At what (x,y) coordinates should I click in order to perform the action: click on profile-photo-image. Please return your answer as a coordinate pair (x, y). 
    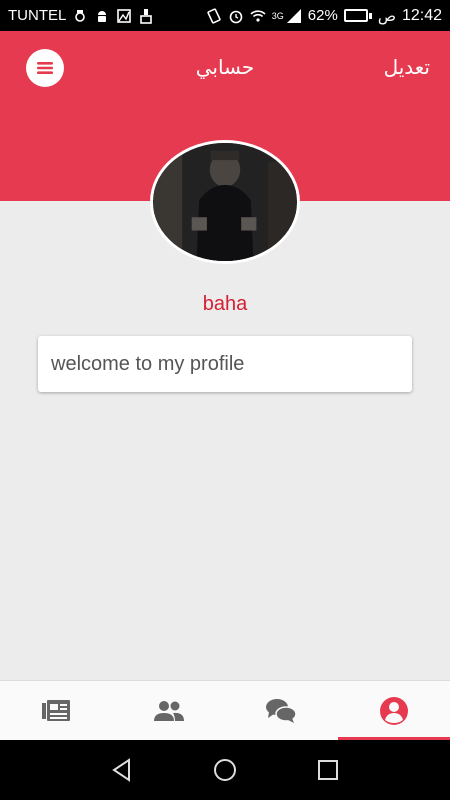
    Looking at the image, I should click on (225, 202).